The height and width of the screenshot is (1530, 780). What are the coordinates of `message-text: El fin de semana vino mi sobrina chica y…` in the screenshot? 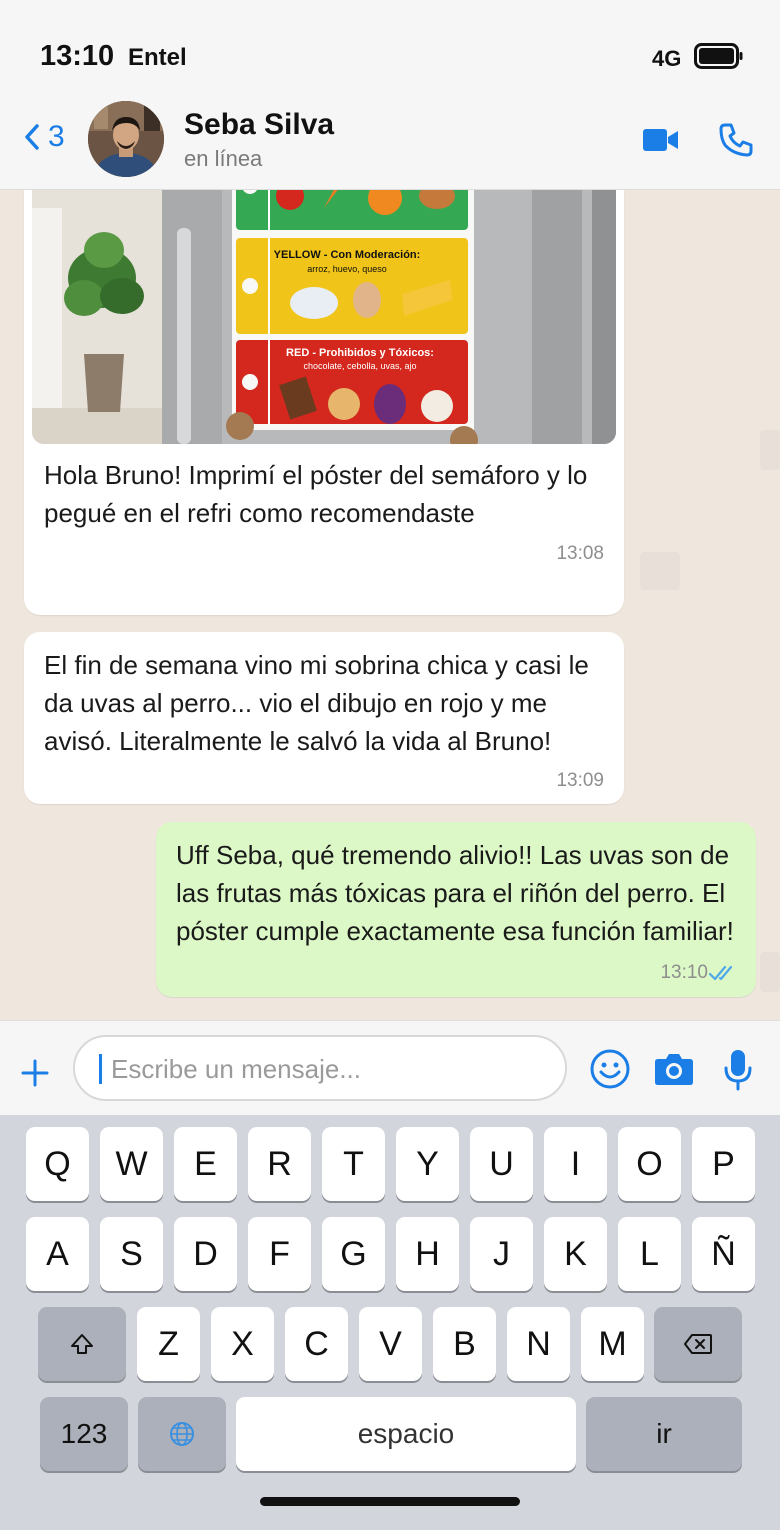 It's located at (316, 703).